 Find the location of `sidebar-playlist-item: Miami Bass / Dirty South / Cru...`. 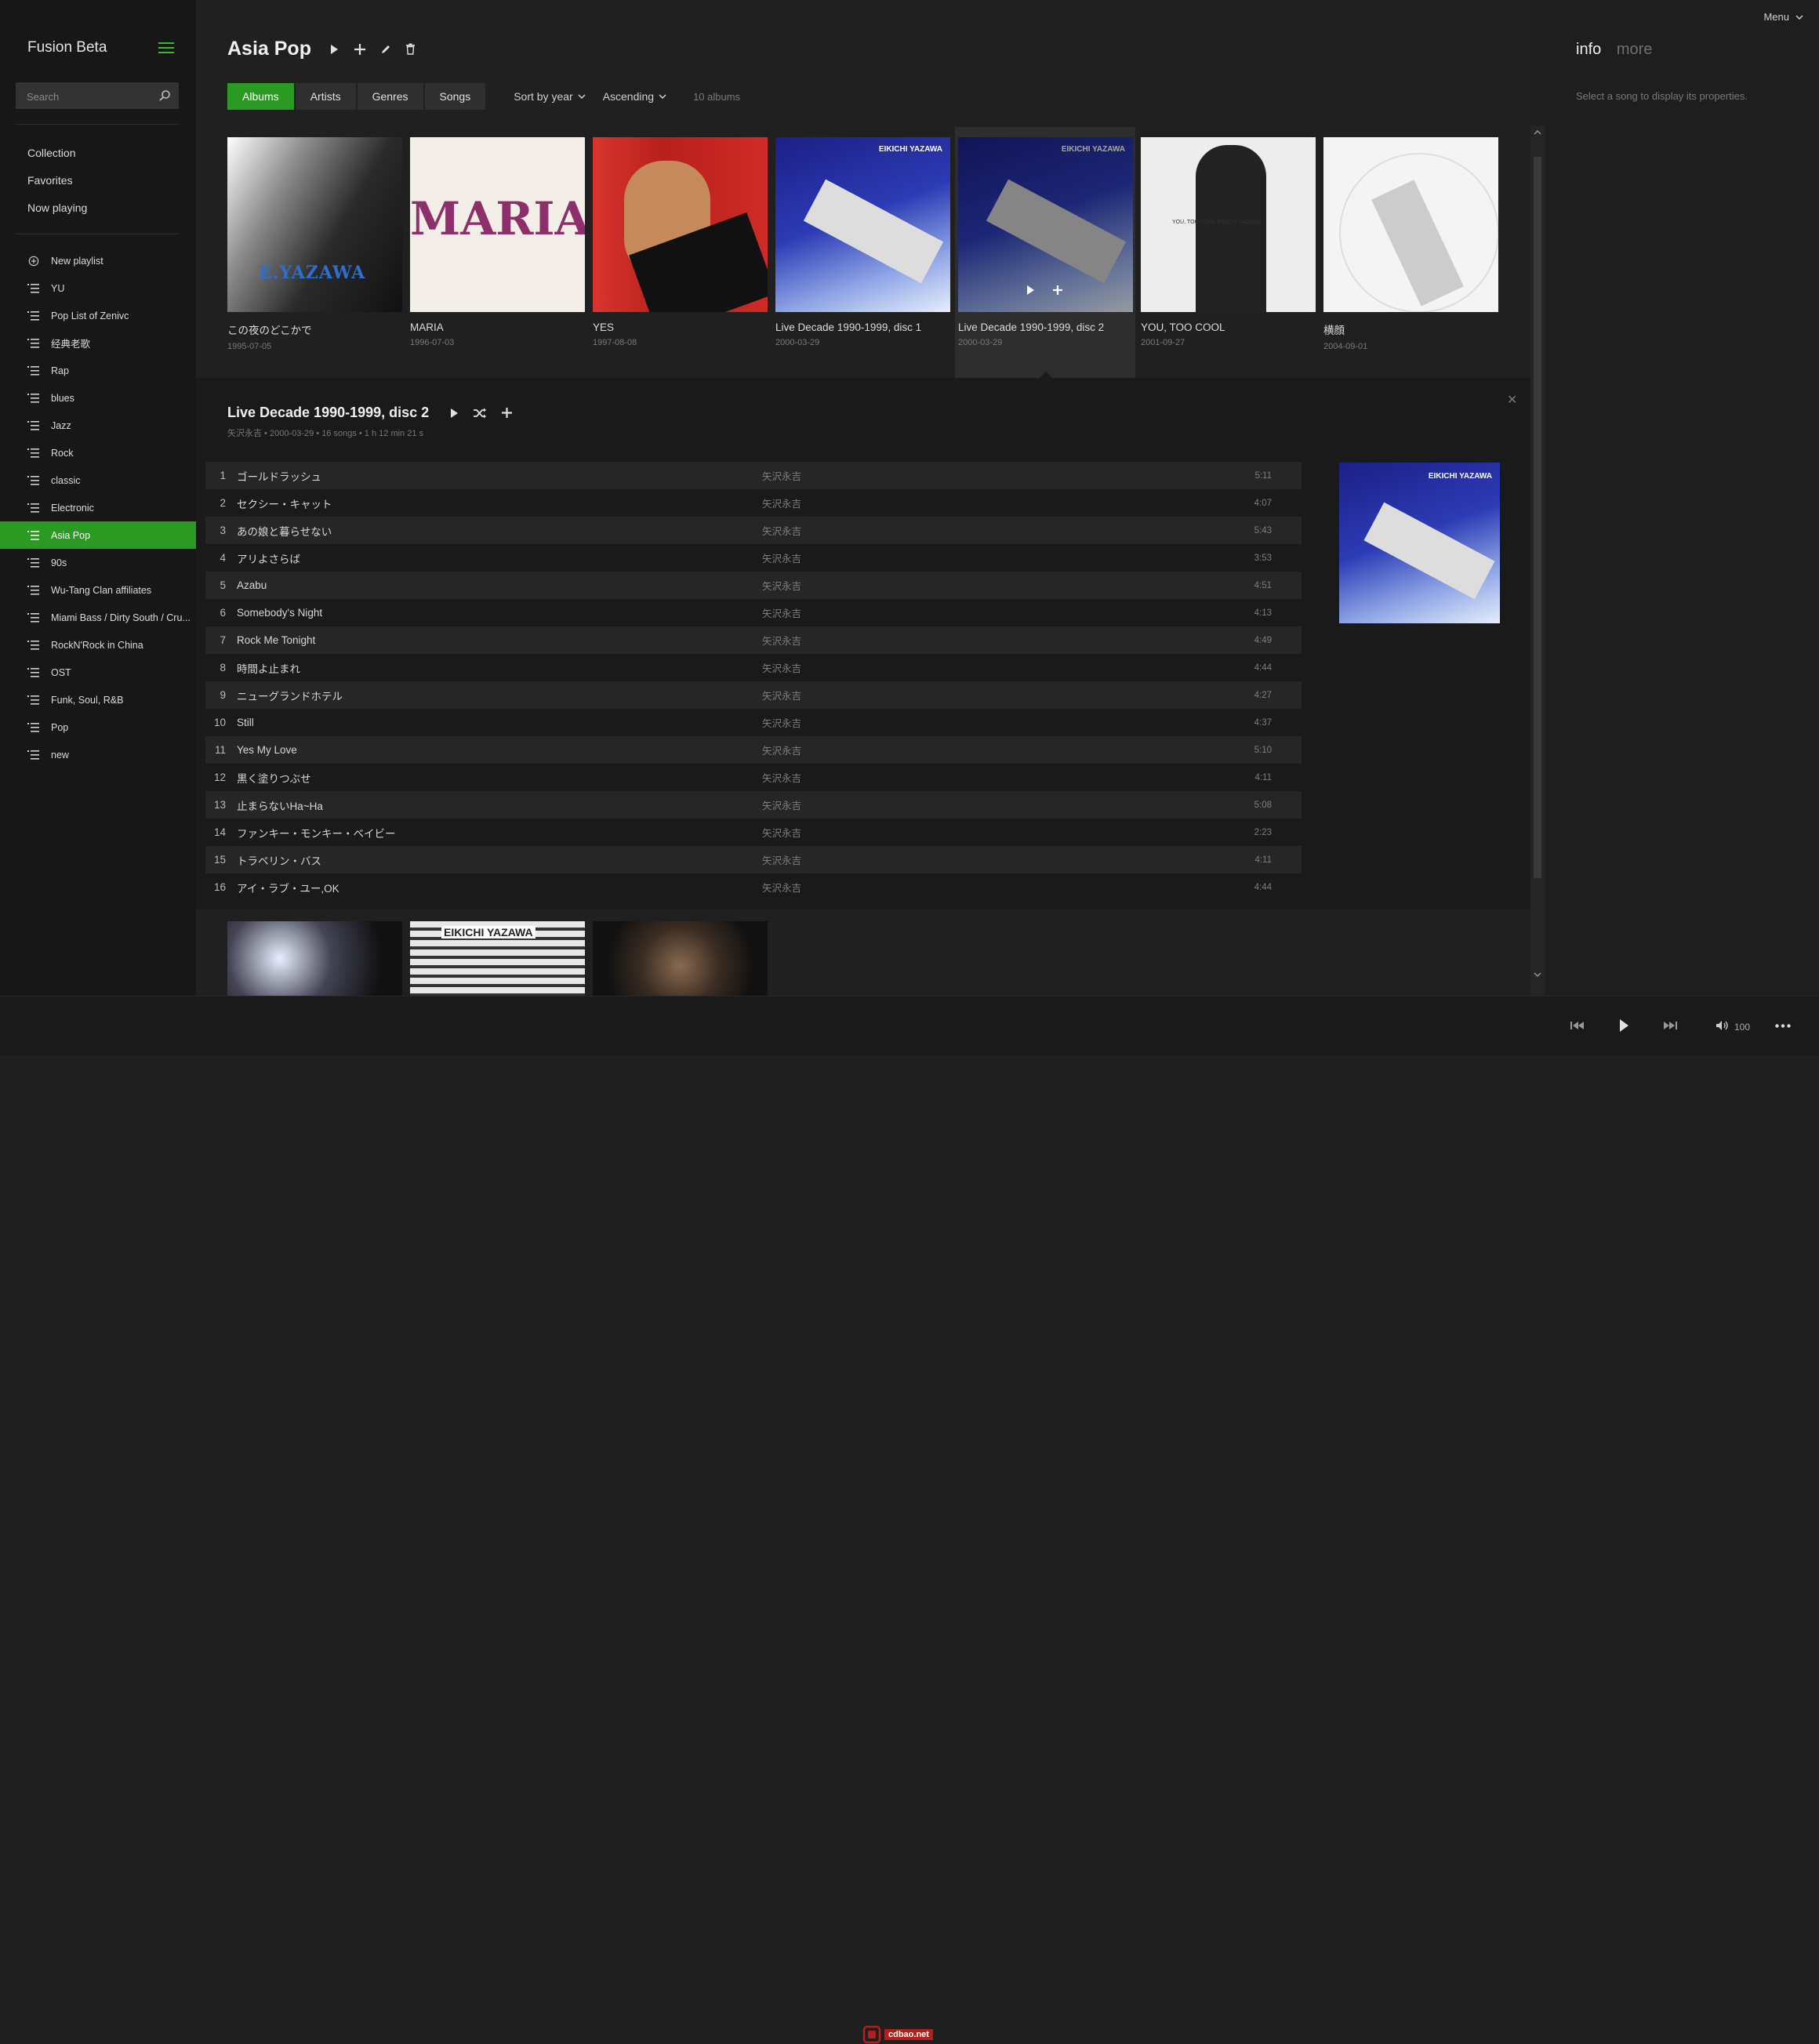

sidebar-playlist-item: Miami Bass / Dirty South / Cru... is located at coordinates (98, 617).